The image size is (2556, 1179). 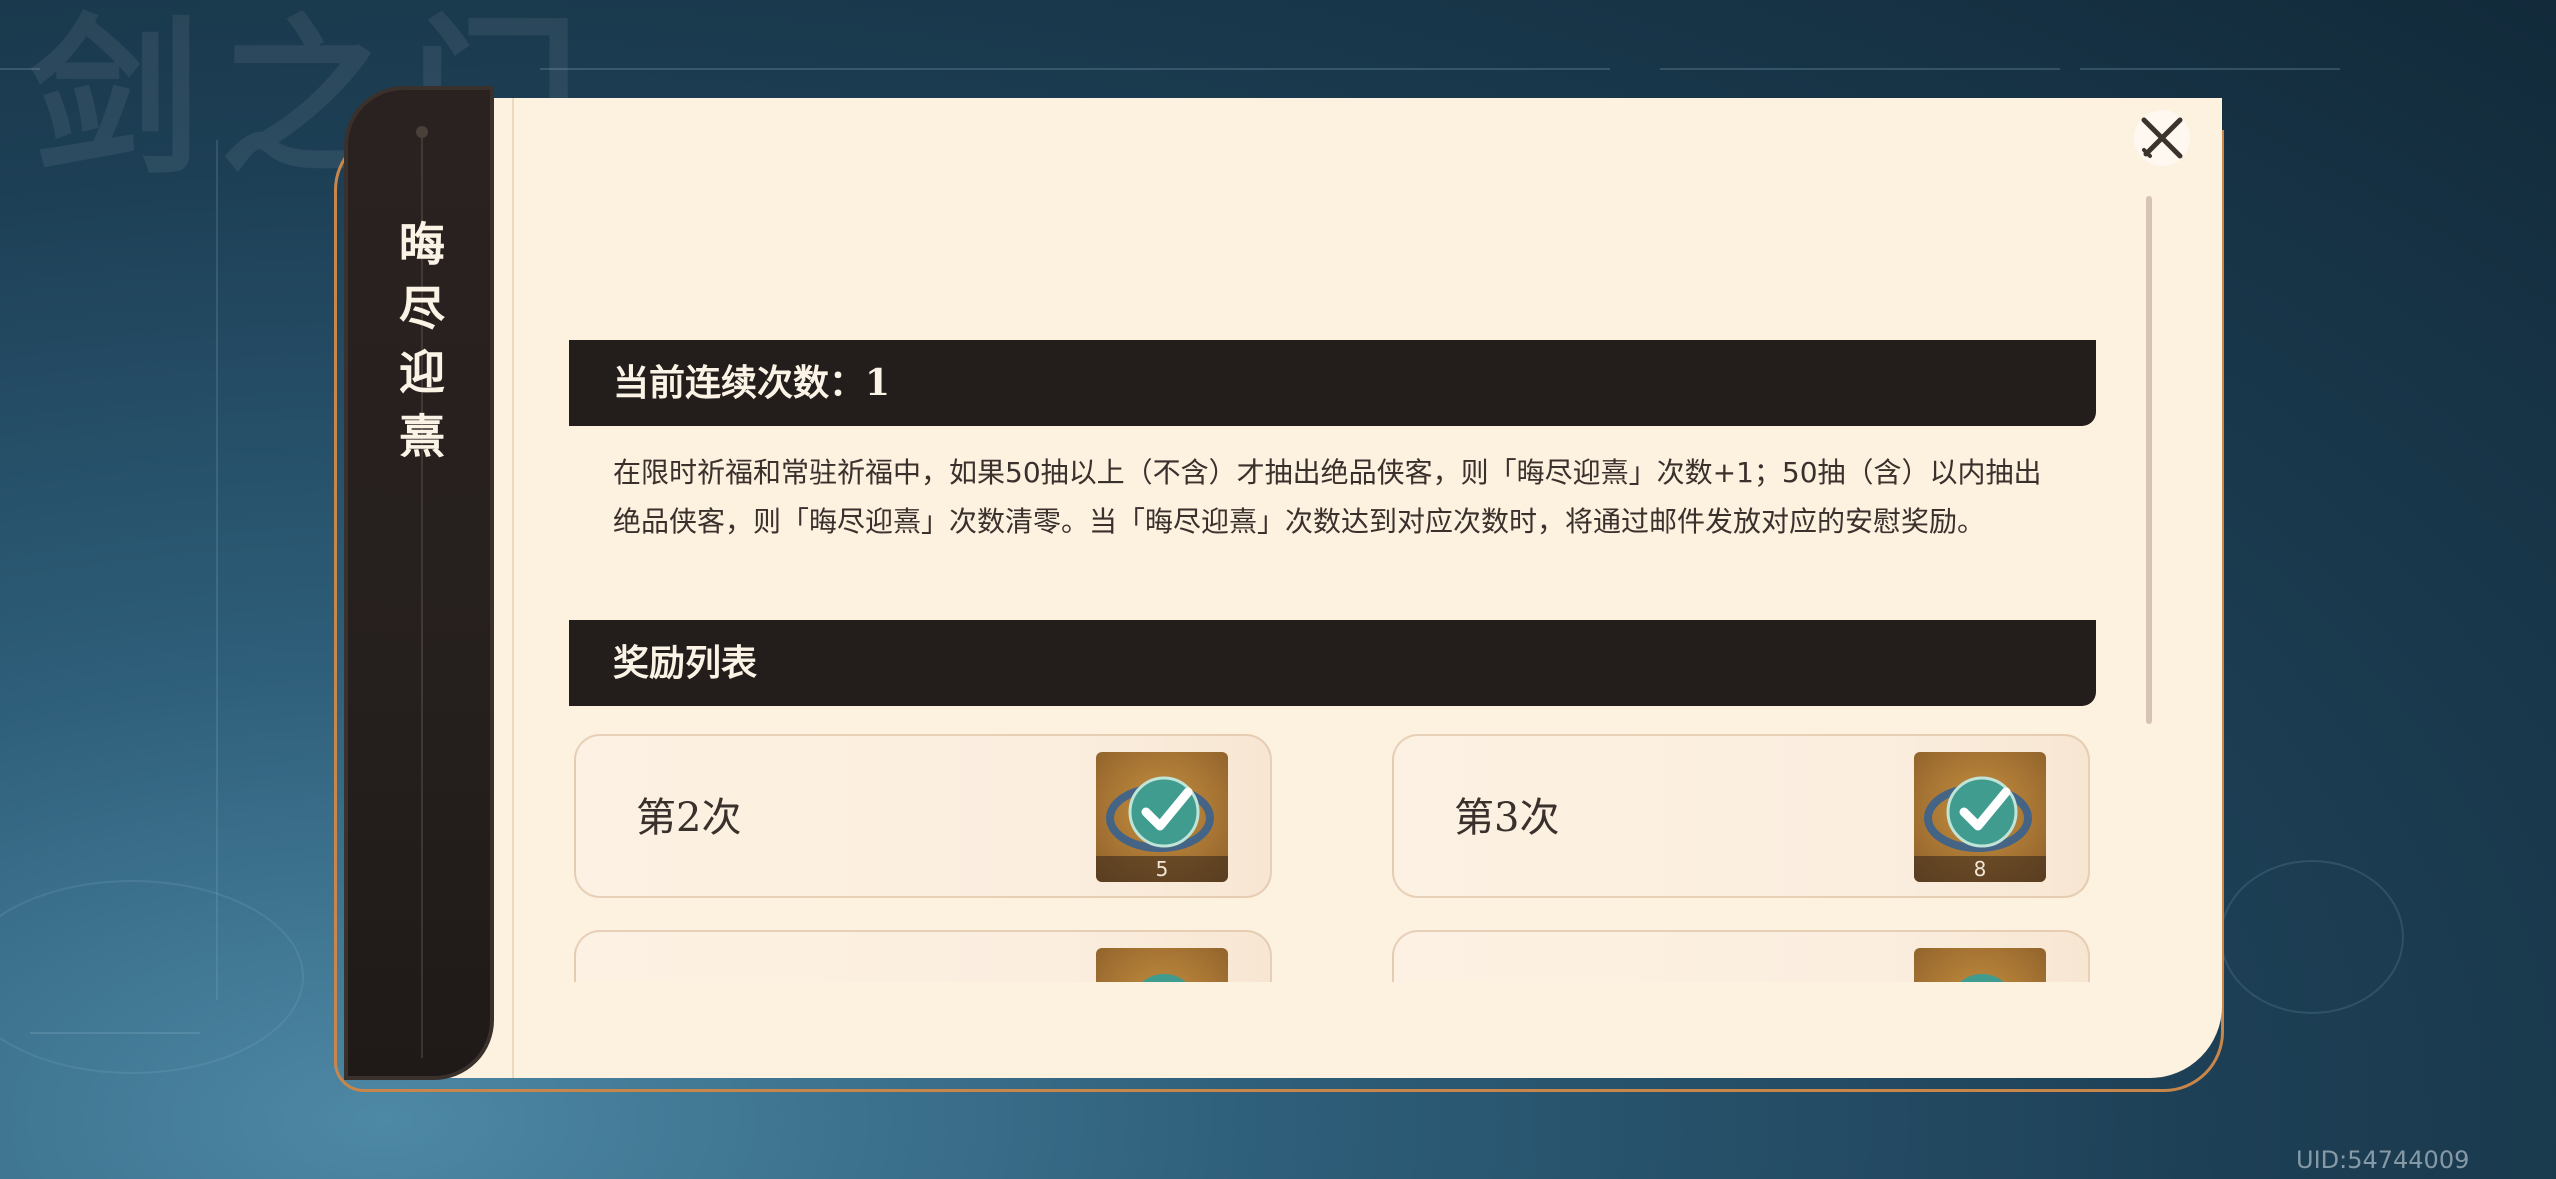 I want to click on sidebar-title: 晦尽迎熹, so click(x=419, y=348).